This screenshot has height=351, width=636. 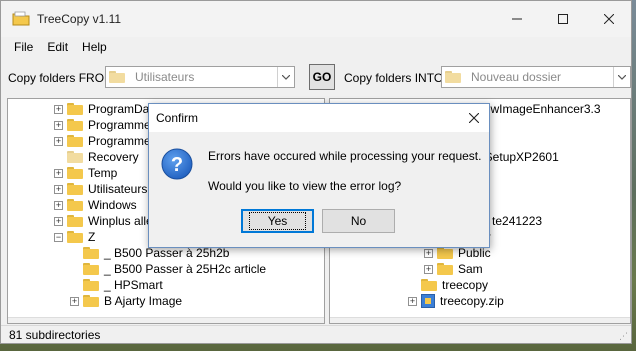 I want to click on maximize-icon, so click(x=563, y=19).